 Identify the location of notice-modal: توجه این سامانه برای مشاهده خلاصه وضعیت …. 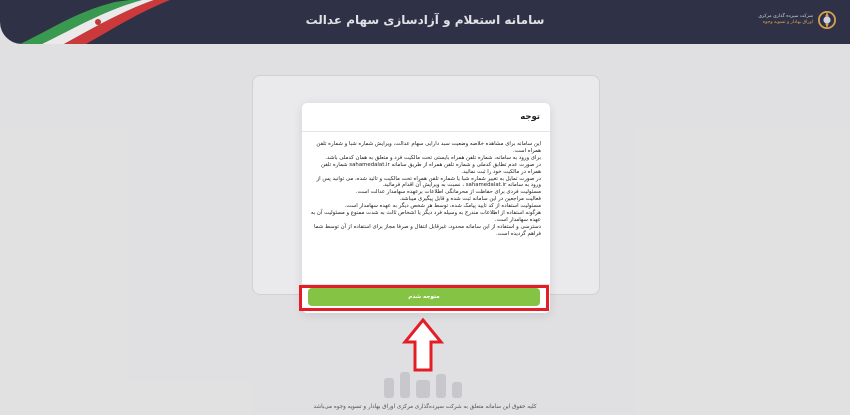
(426, 208).